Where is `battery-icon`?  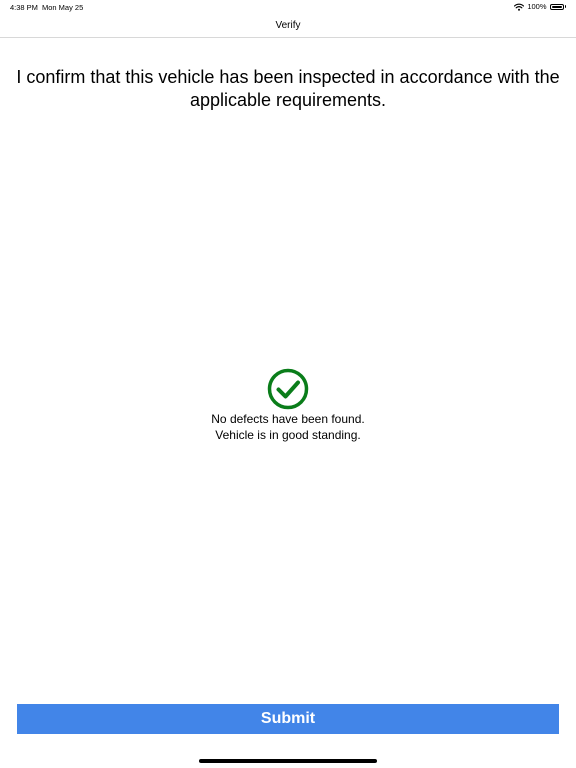
battery-icon is located at coordinates (557, 6).